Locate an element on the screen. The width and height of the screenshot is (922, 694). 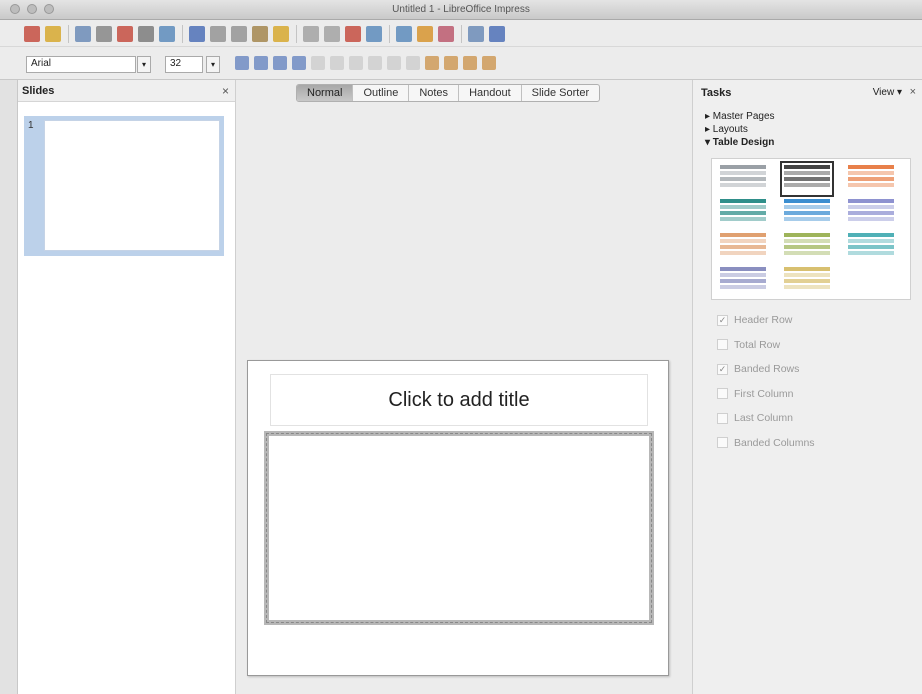
view-tabs: Normal Outline Notes Handout Slide Sorter is located at coordinates (448, 93).